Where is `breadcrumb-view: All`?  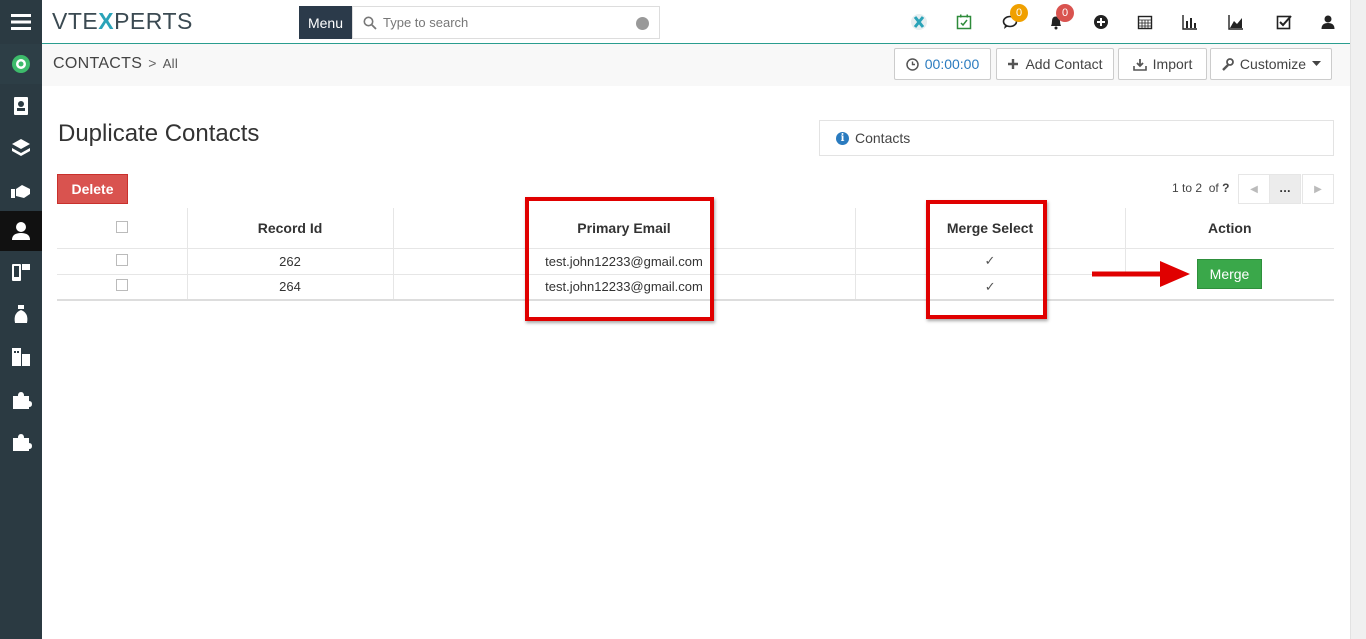 breadcrumb-view: All is located at coordinates (170, 63).